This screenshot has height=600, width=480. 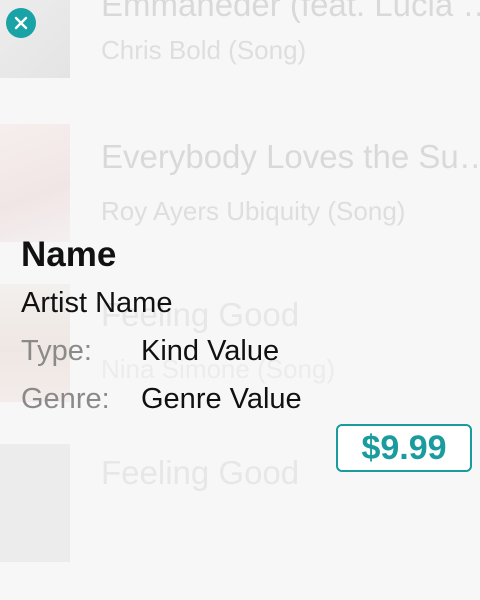 I want to click on artist-name: Artist Name, so click(x=97, y=303).